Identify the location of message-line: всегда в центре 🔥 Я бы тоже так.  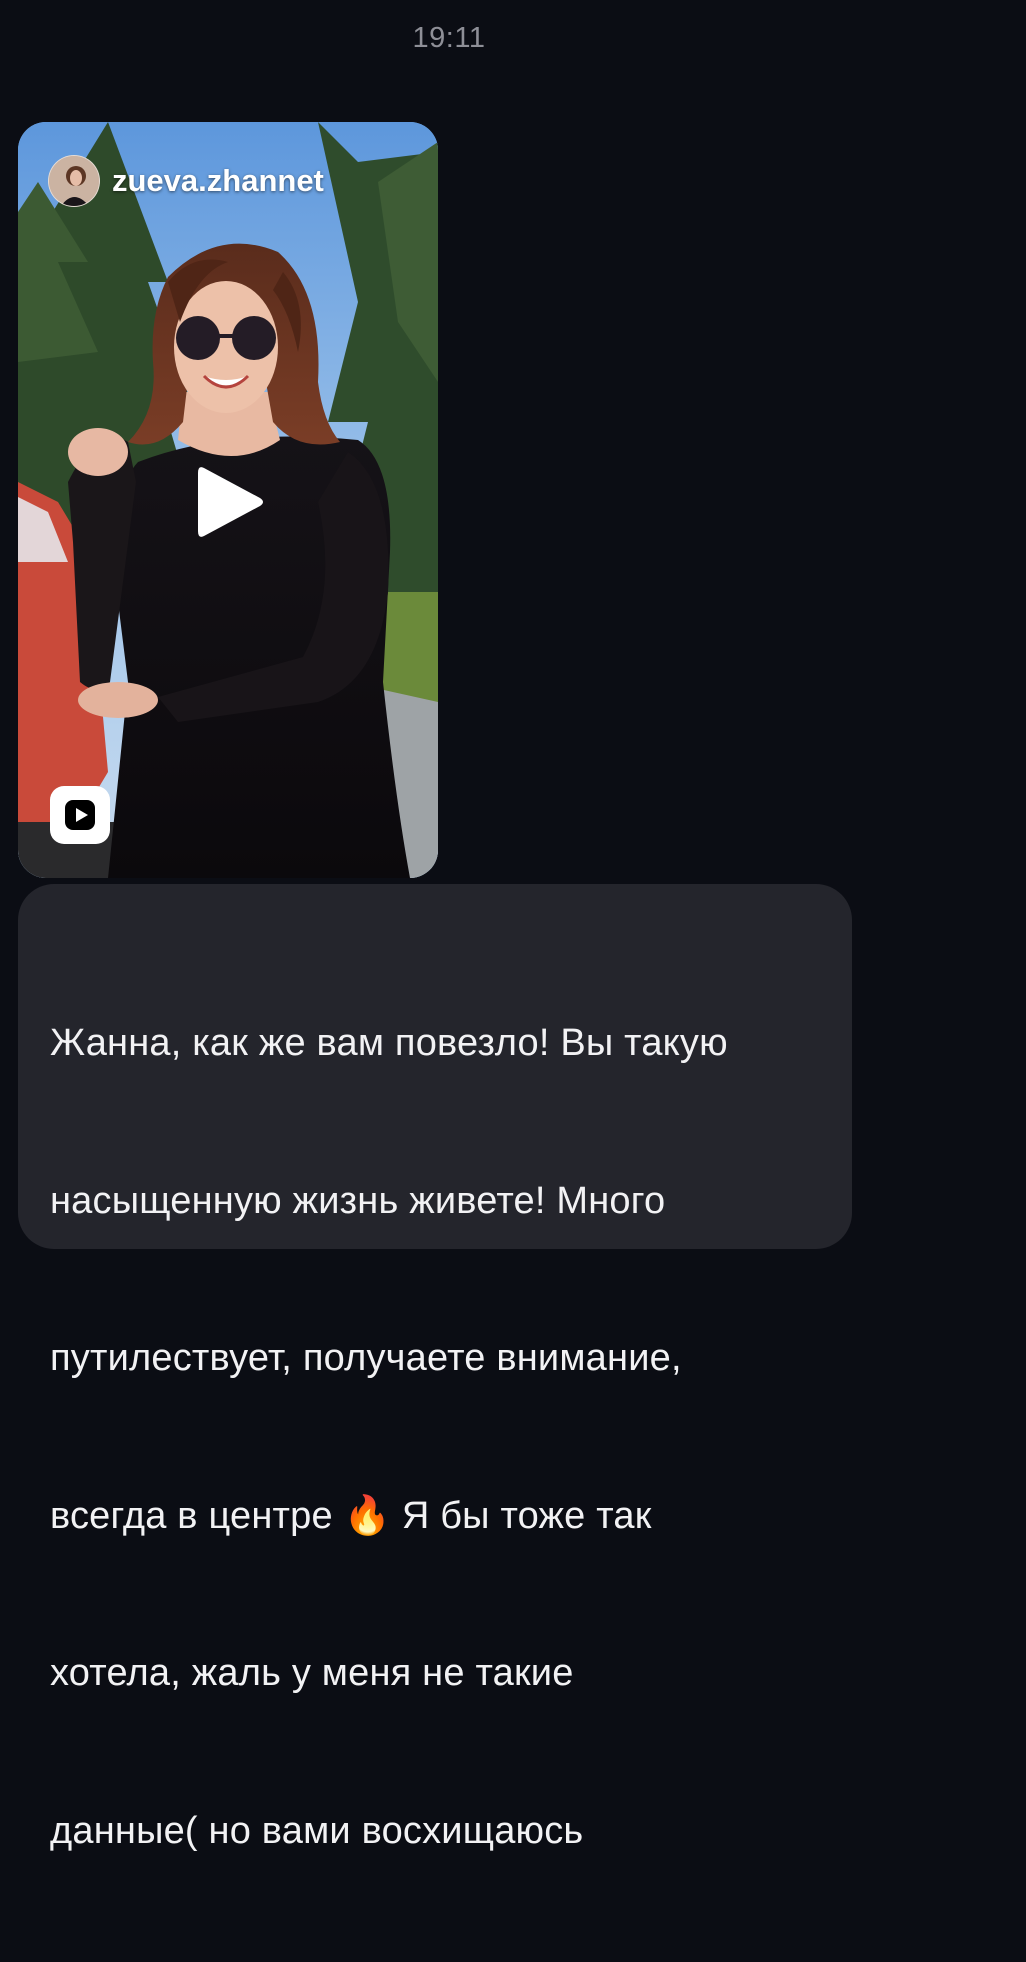
(351, 1515).